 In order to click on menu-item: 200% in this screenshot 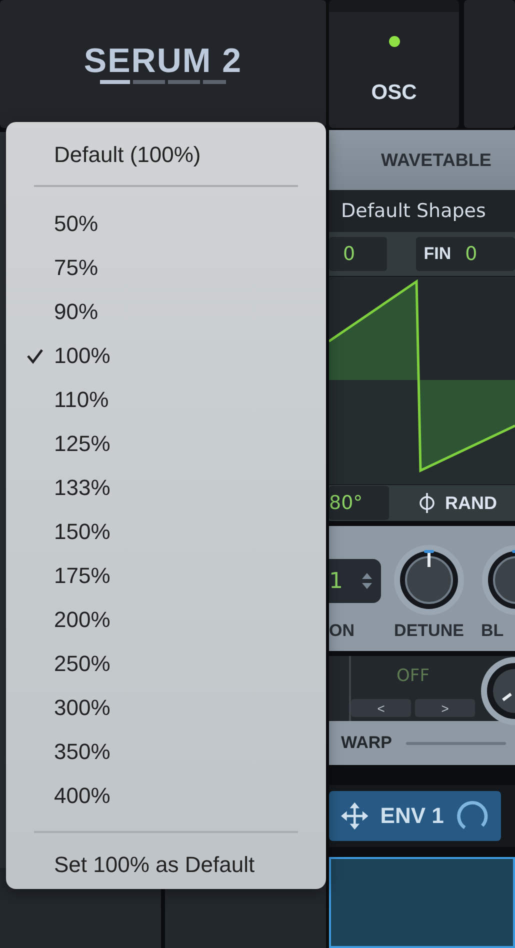, I will do `click(166, 620)`.